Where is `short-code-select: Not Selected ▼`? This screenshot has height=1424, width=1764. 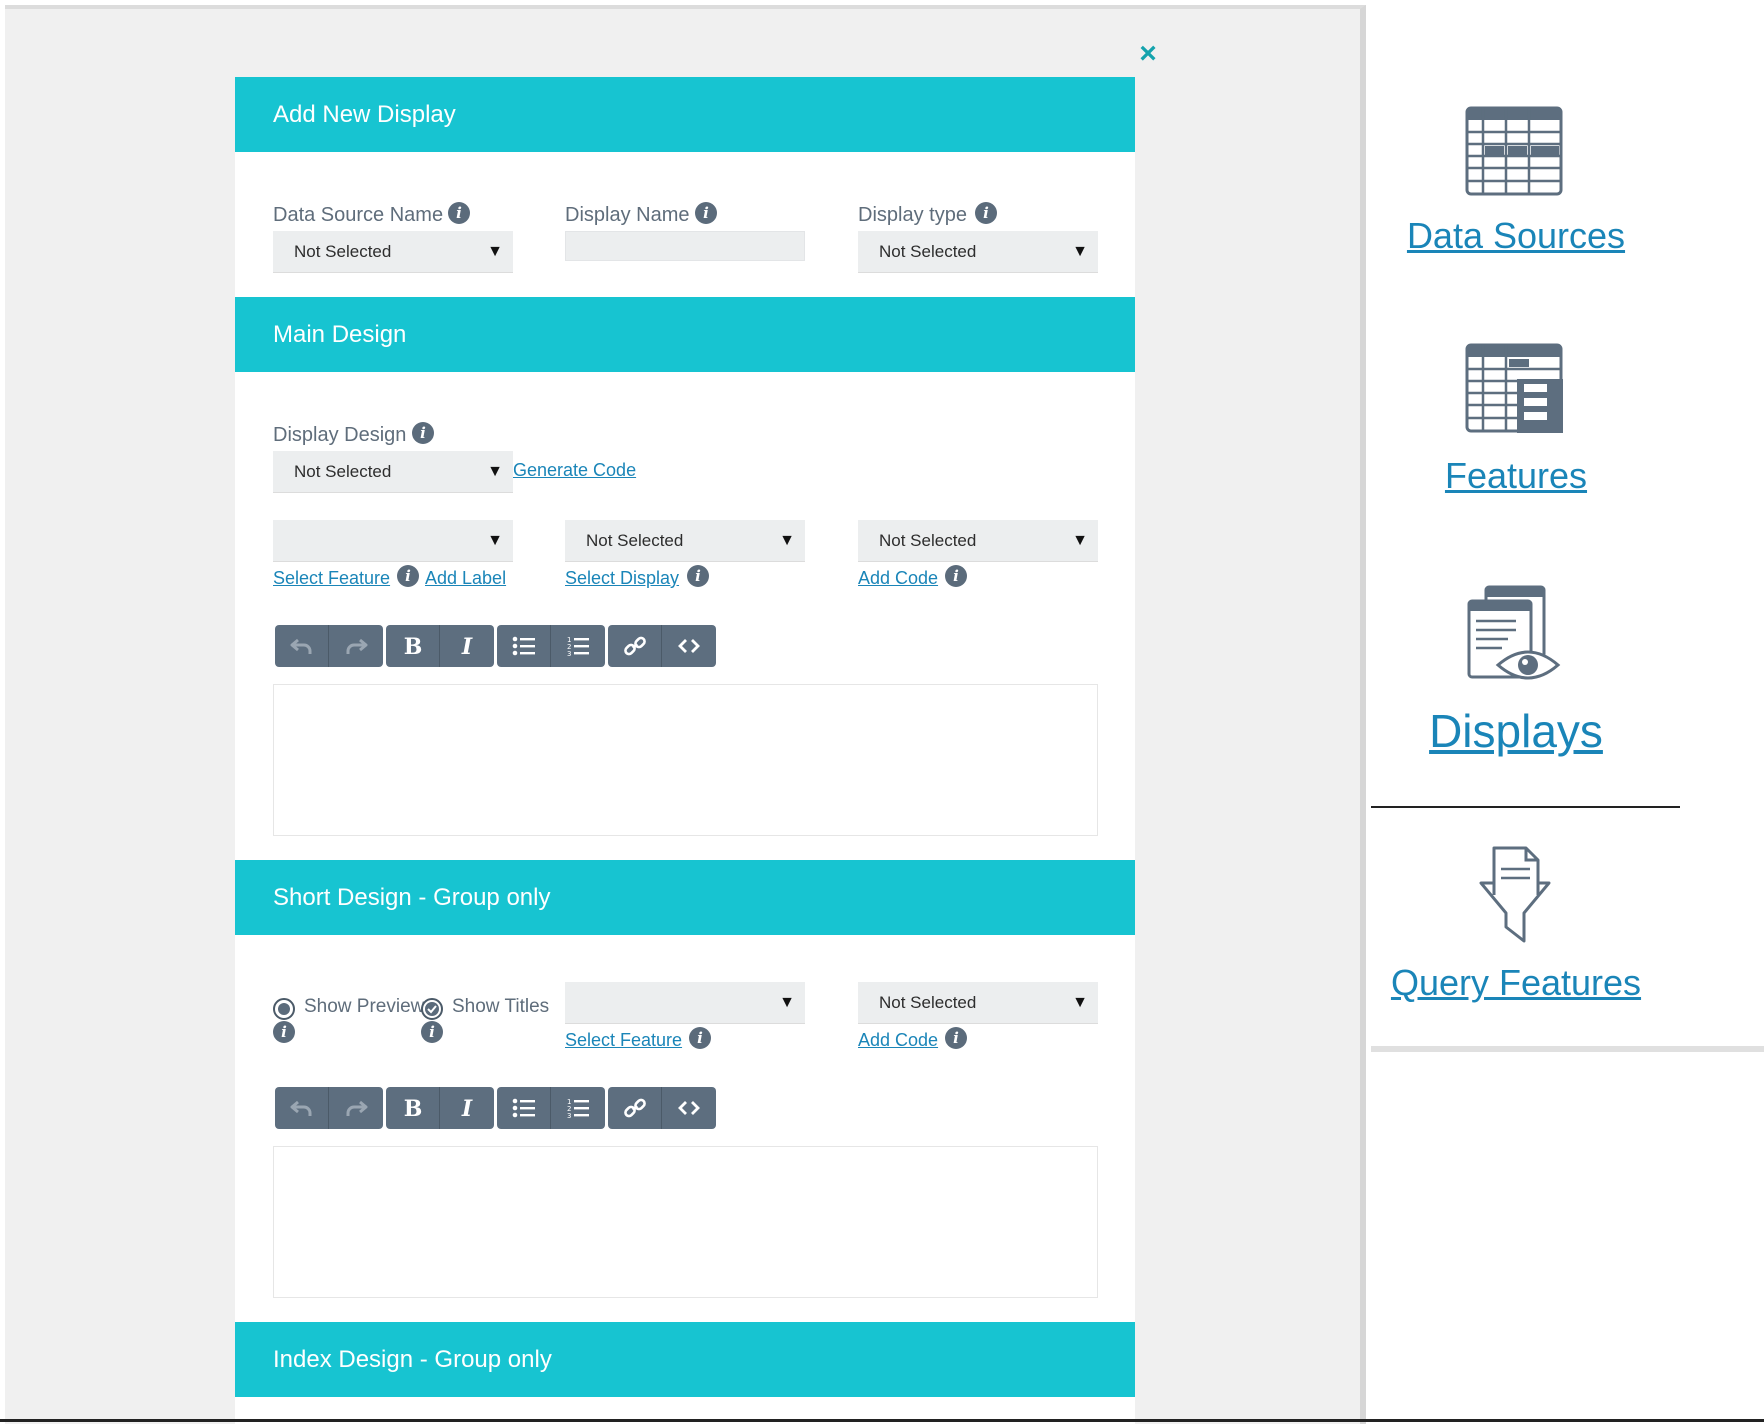 short-code-select: Not Selected ▼ is located at coordinates (978, 1003).